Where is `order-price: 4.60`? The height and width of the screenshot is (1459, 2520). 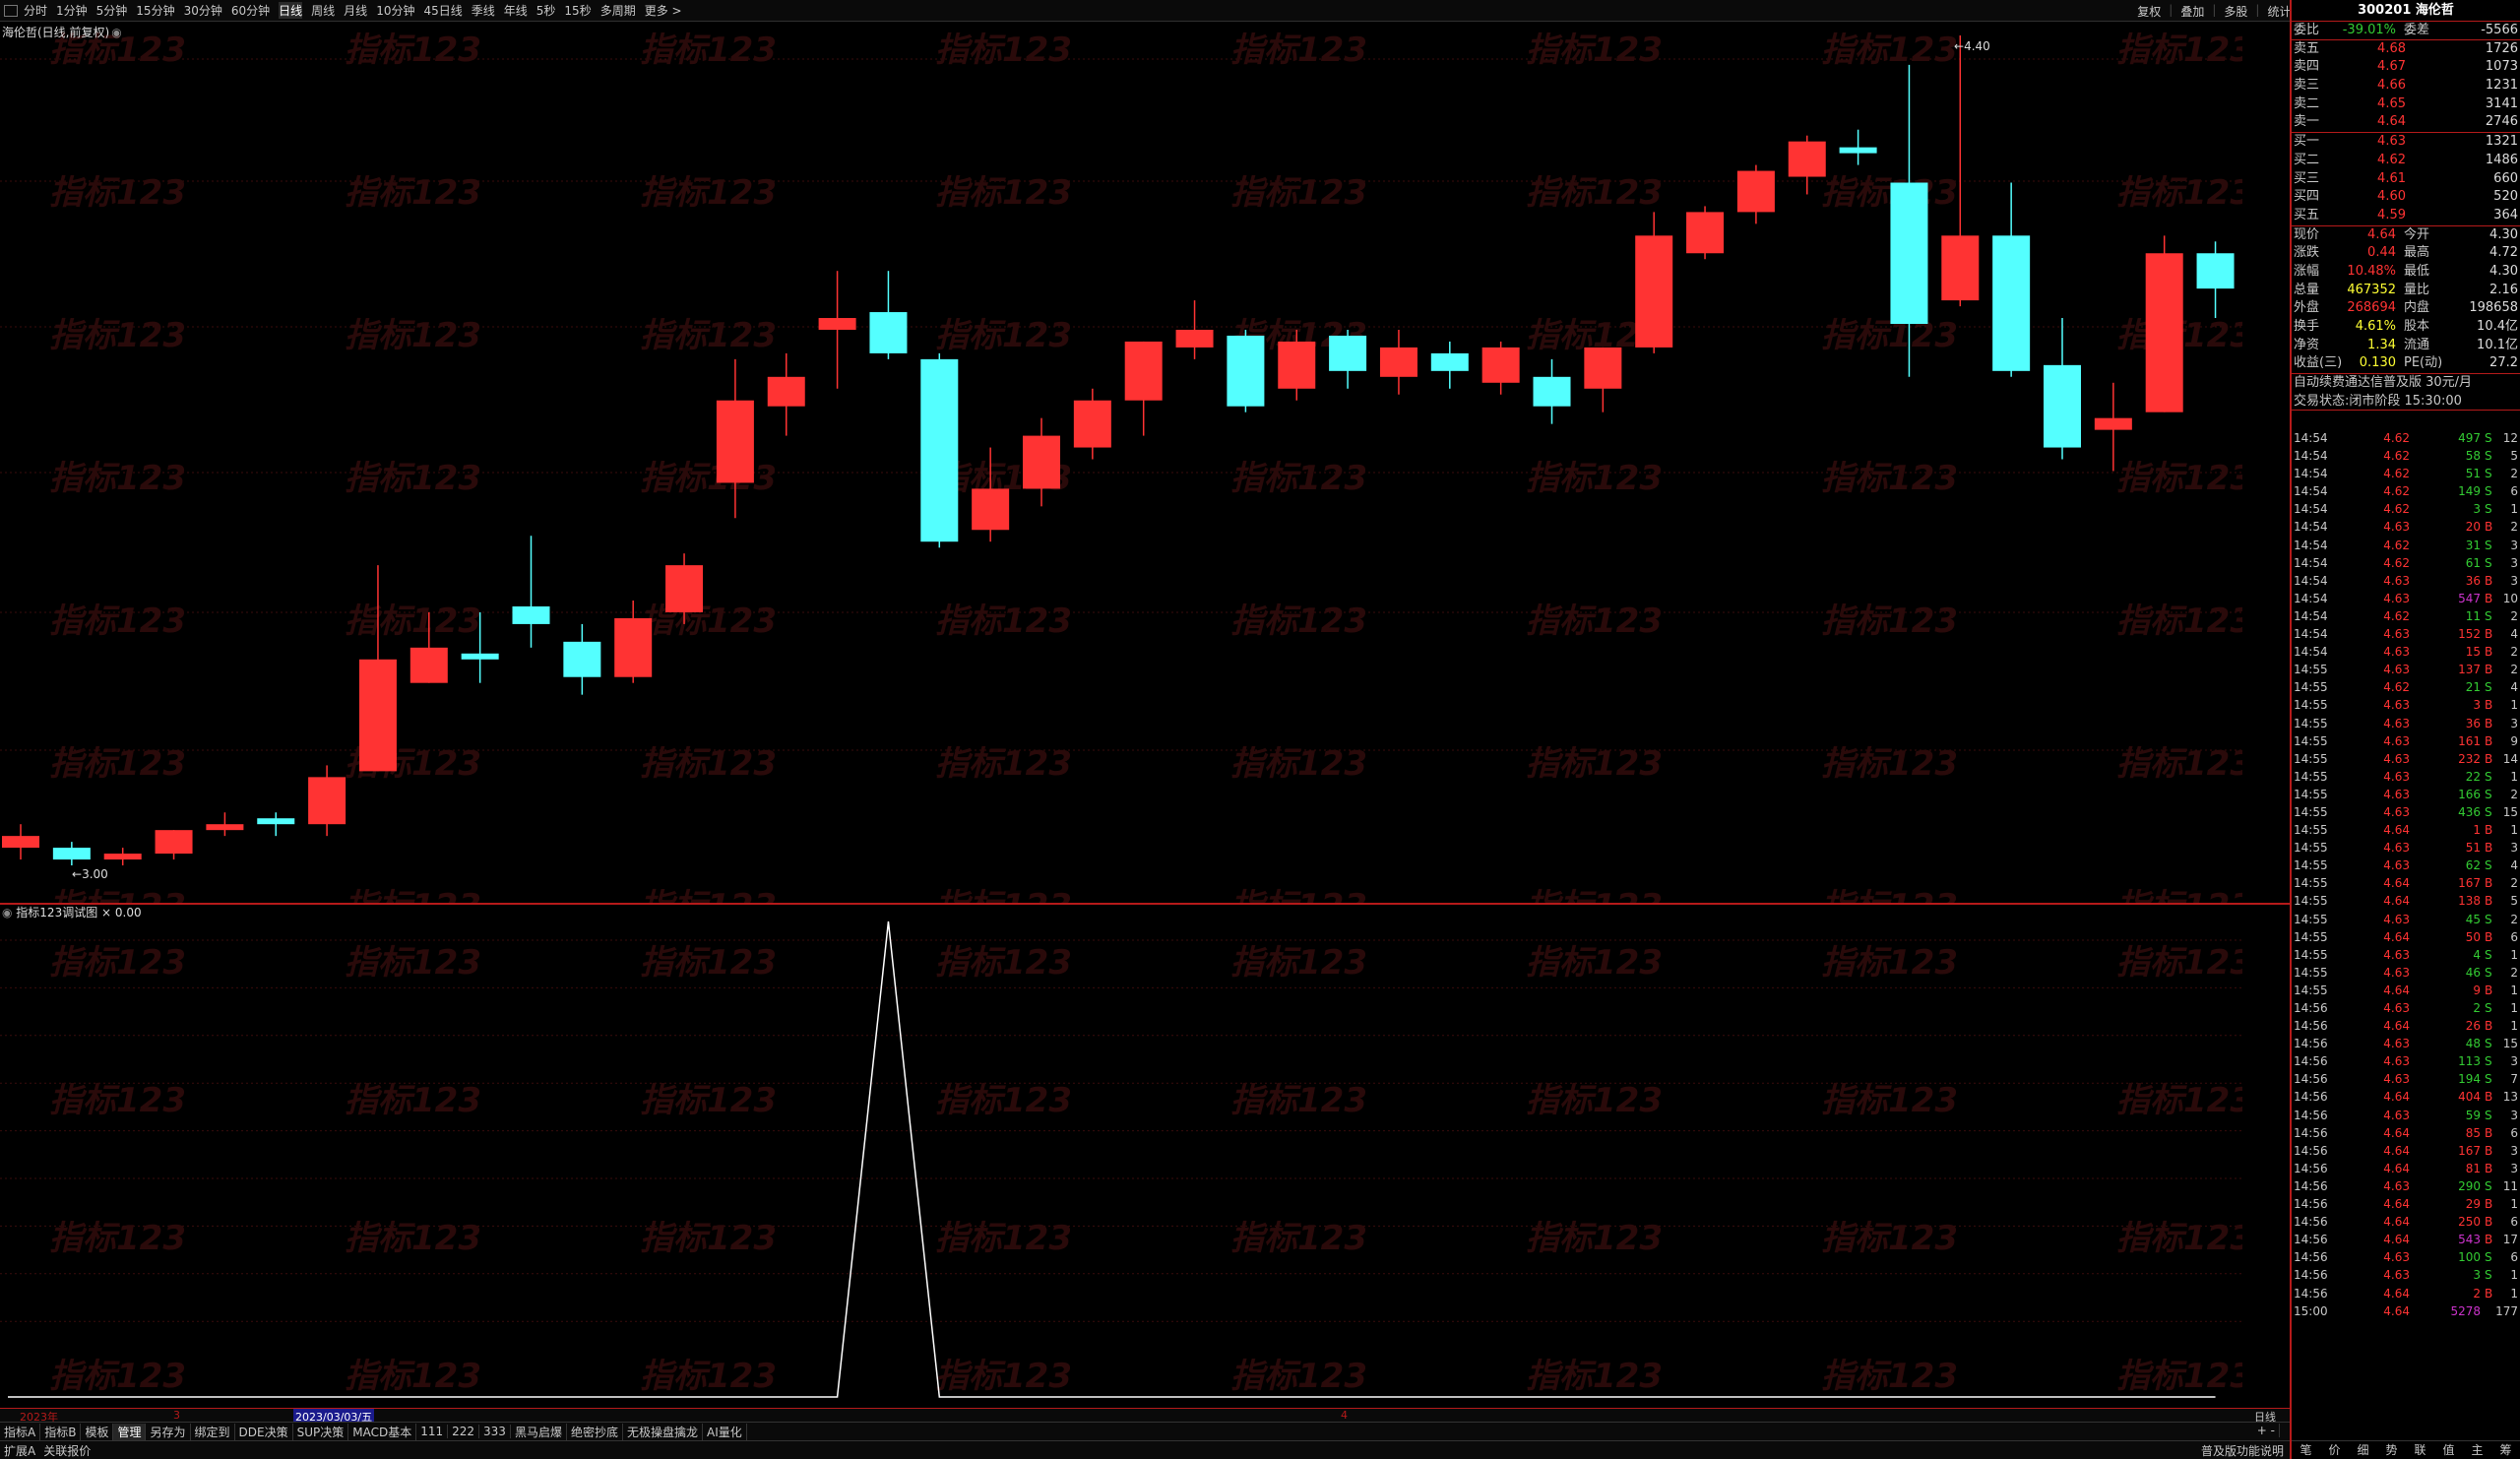 order-price: 4.60 is located at coordinates (2391, 197).